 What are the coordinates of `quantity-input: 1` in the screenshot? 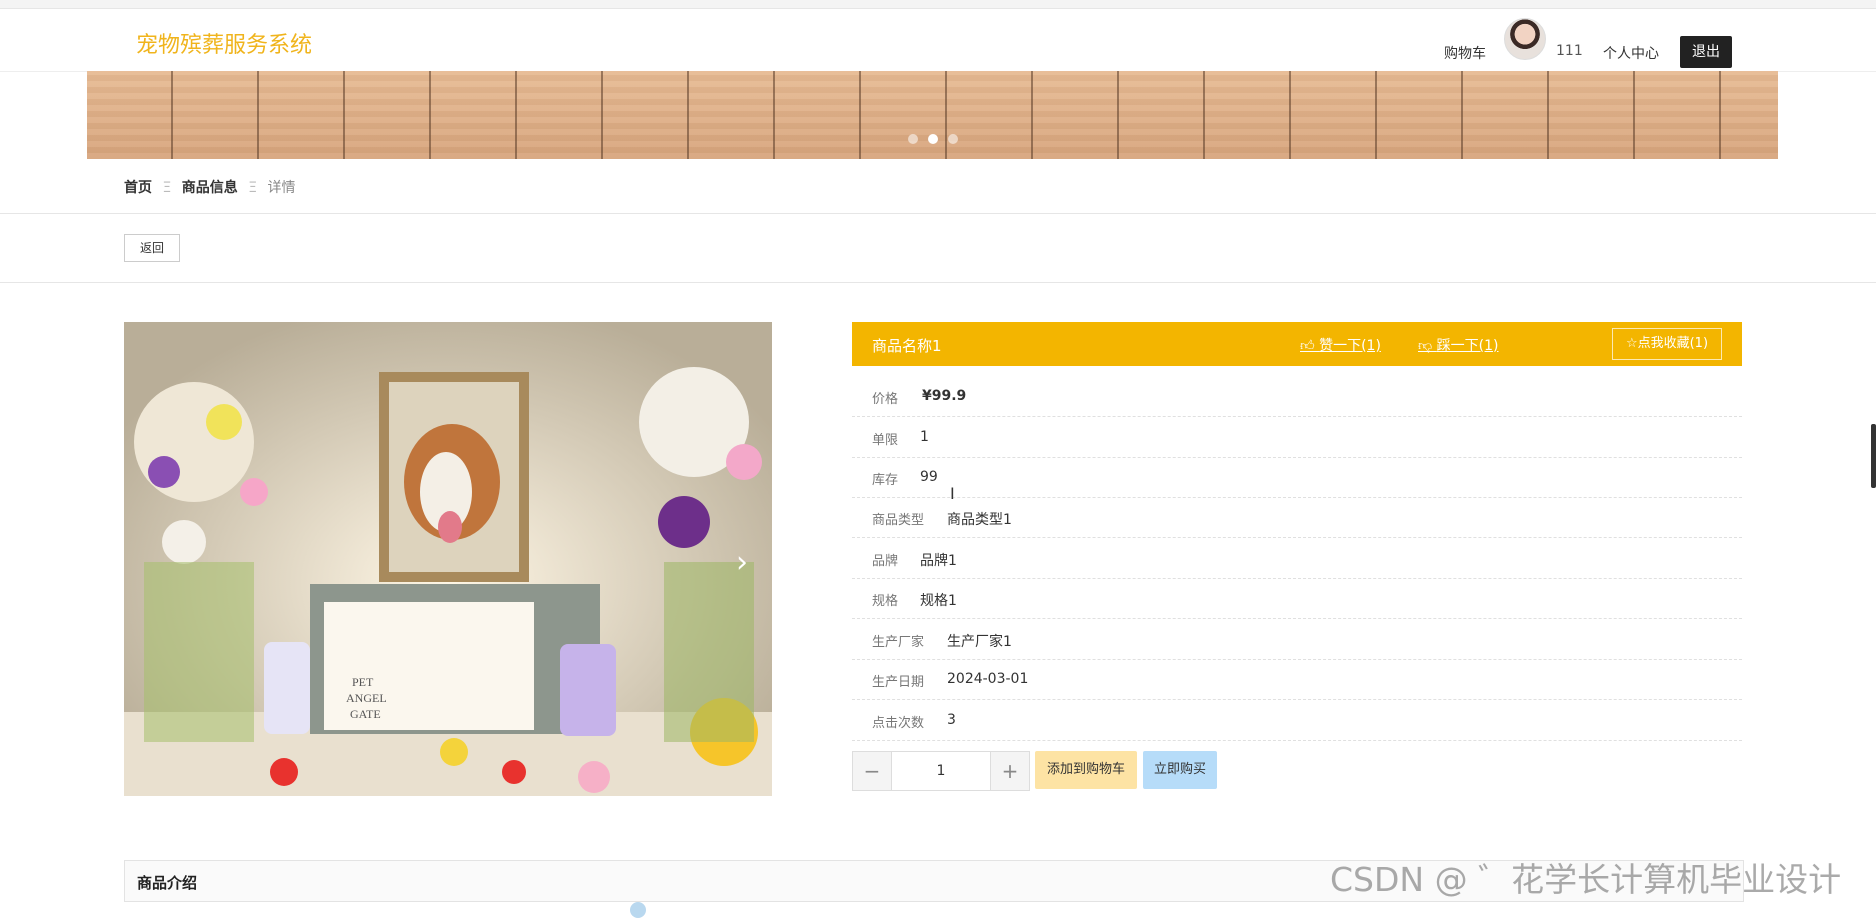 It's located at (941, 771).